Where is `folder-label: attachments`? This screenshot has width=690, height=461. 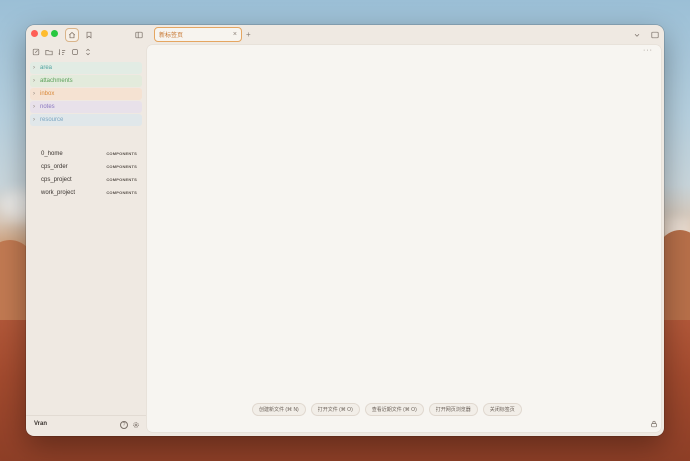
folder-label: attachments is located at coordinates (56, 81).